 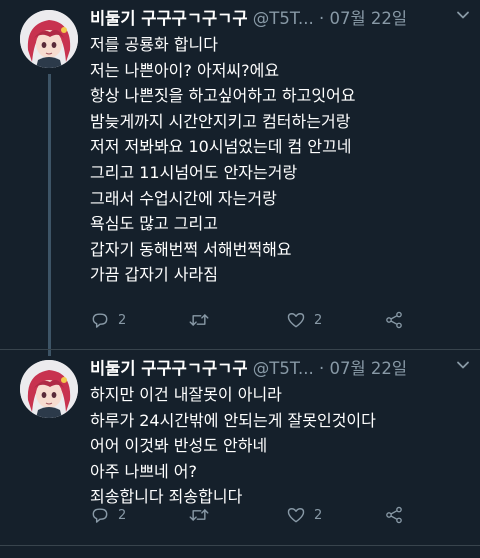 What do you see at coordinates (179, 446) in the screenshot?
I see `tweet-text-line: 어어 이것봐 반성도 안하네` at bounding box center [179, 446].